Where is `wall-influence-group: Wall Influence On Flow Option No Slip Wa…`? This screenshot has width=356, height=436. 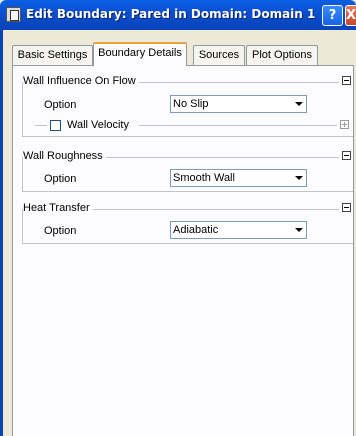
wall-influence-group: Wall Influence On Flow Option No Slip Wa… is located at coordinates (187, 106).